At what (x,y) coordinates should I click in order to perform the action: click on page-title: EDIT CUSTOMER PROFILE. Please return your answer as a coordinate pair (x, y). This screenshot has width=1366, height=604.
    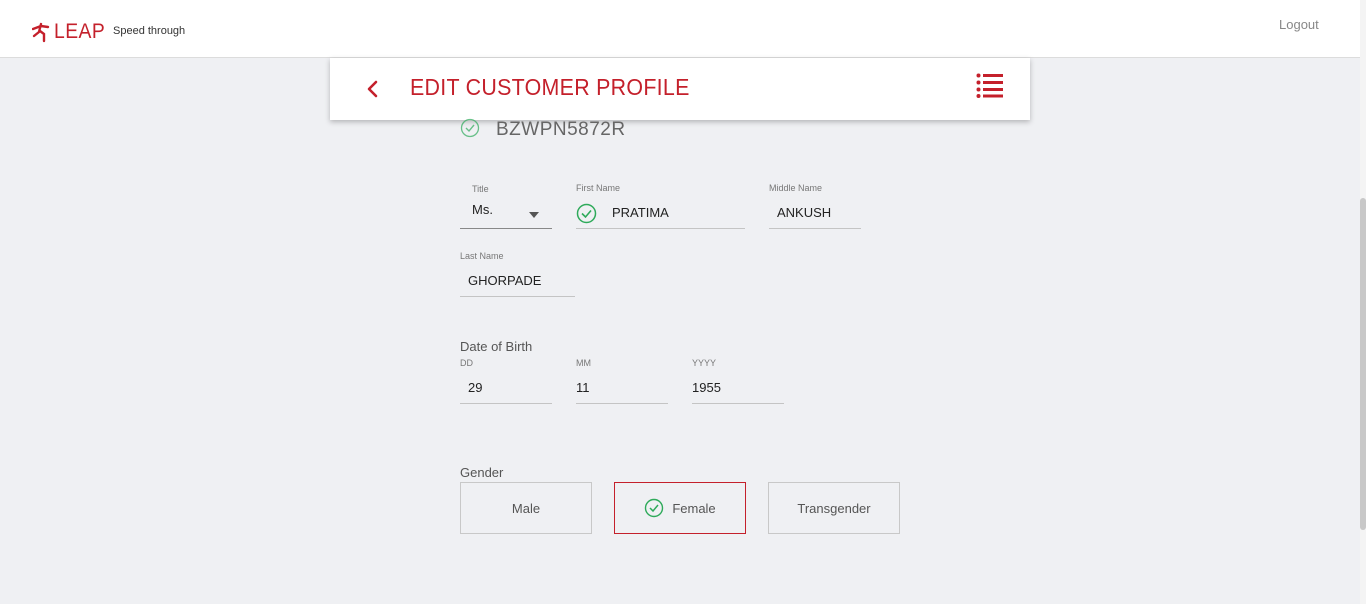
    Looking at the image, I should click on (550, 87).